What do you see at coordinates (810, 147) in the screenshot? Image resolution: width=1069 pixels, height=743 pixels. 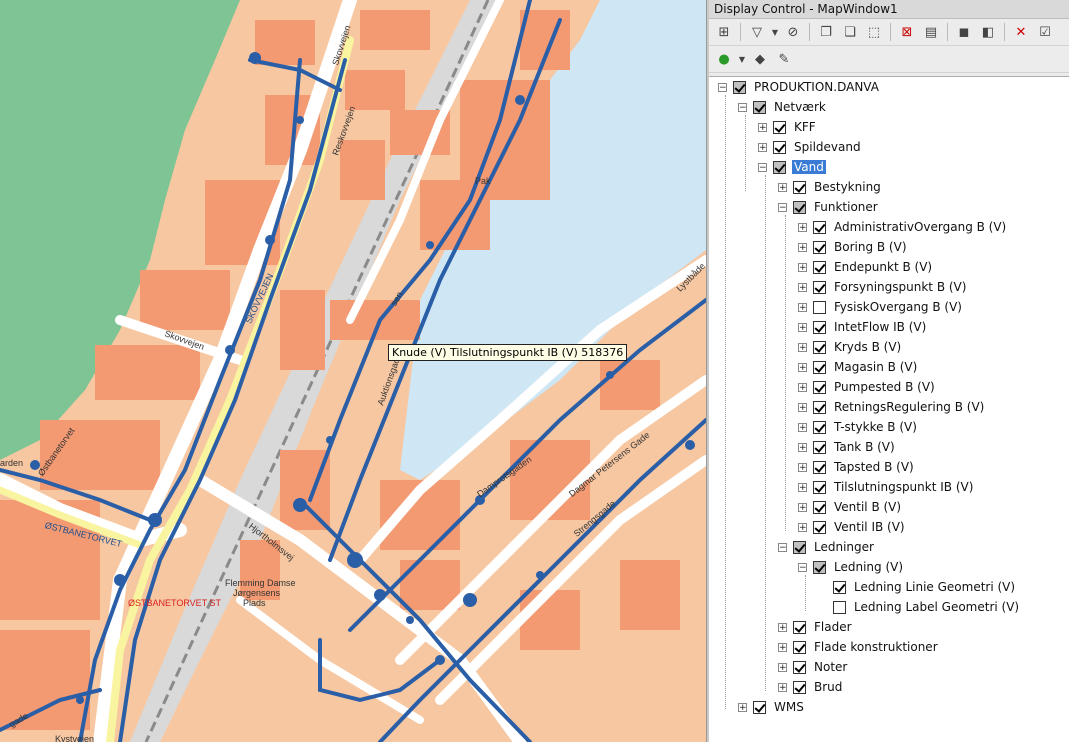 I see `tree-node-spildevand: + Spildevand` at bounding box center [810, 147].